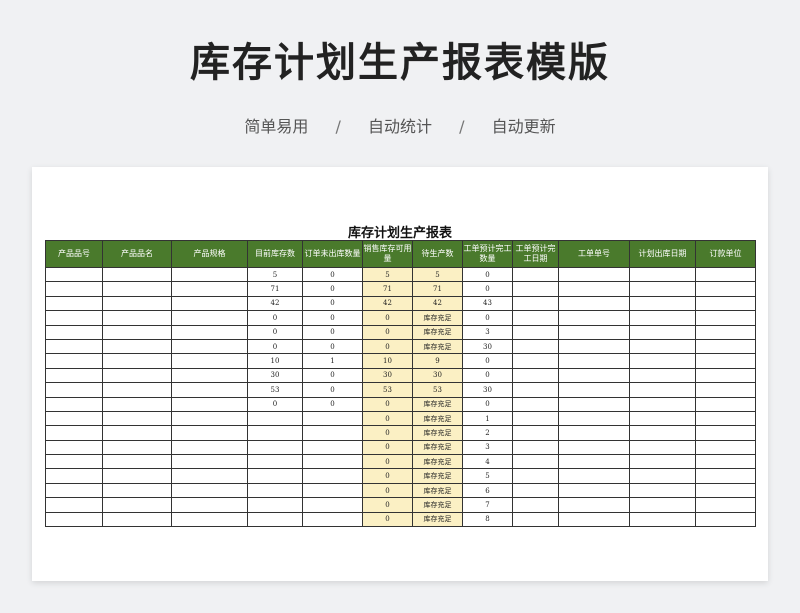  I want to click on table-cell: 6, so click(487, 490).